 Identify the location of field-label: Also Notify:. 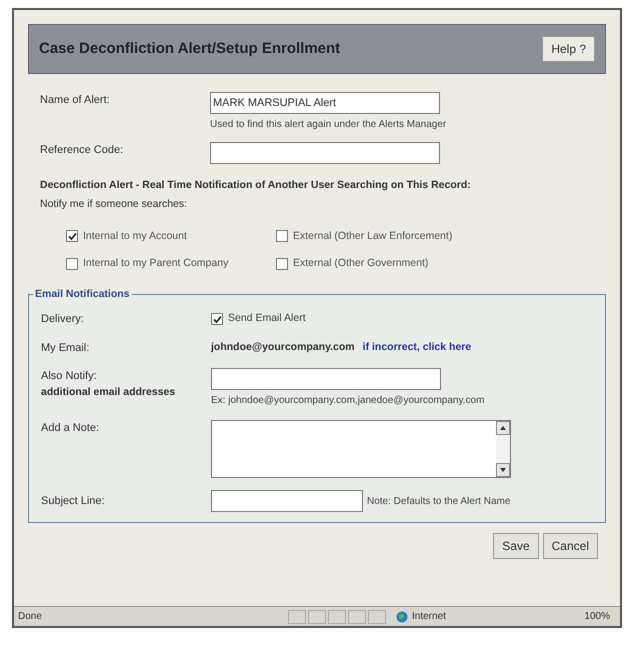
(69, 376).